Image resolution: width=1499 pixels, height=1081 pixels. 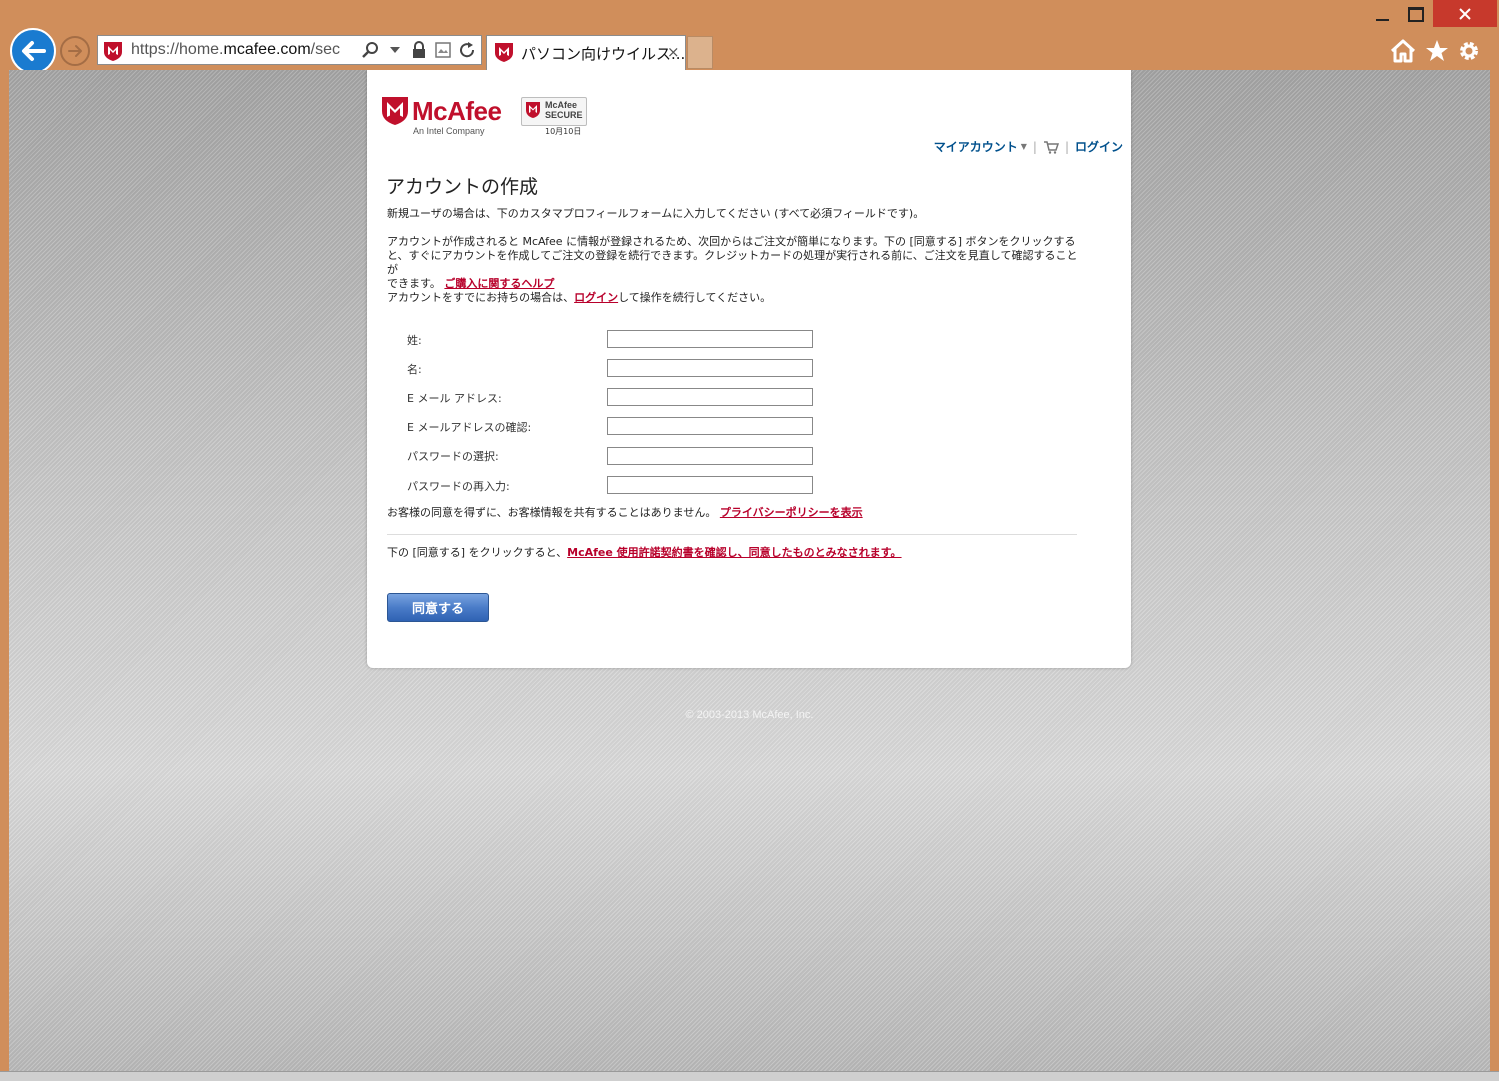 I want to click on top-navigation: マイアカウント ▼ | | ログイン, so click(x=1028, y=146).